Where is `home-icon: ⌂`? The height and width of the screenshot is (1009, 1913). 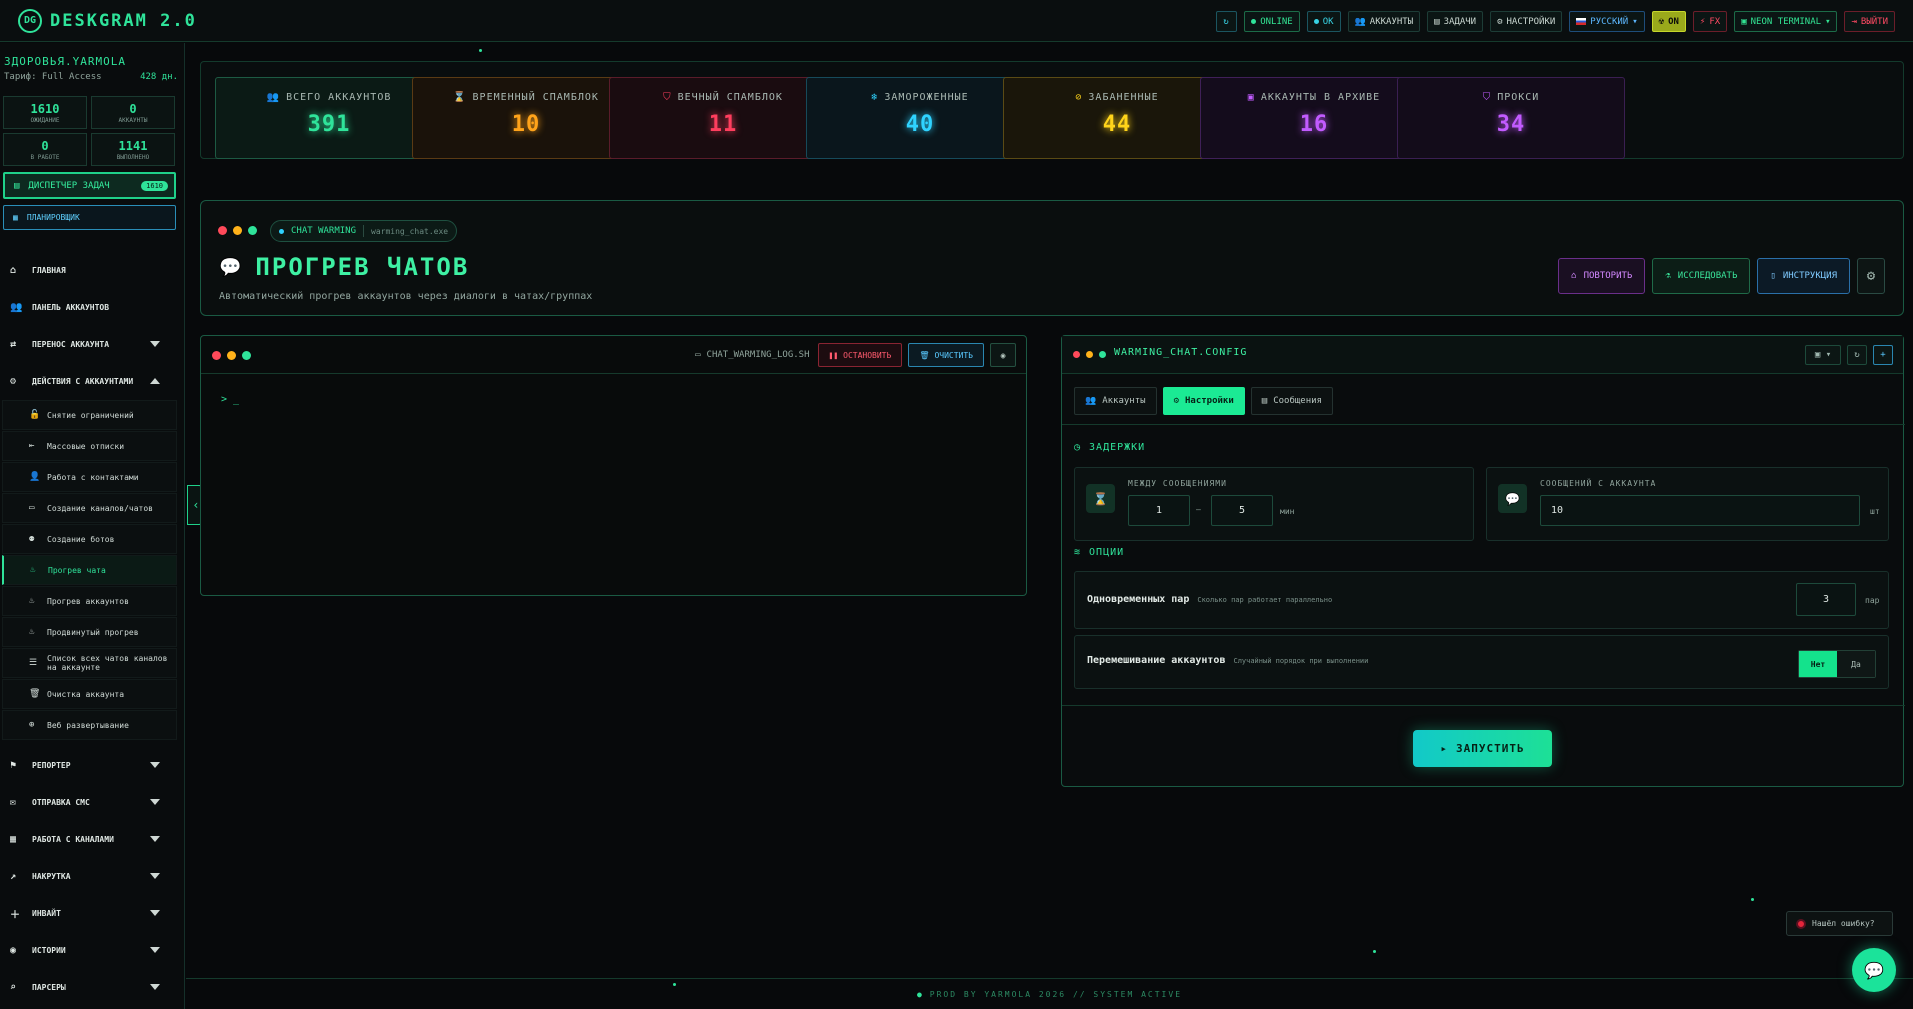
home-icon: ⌂ is located at coordinates (13, 270).